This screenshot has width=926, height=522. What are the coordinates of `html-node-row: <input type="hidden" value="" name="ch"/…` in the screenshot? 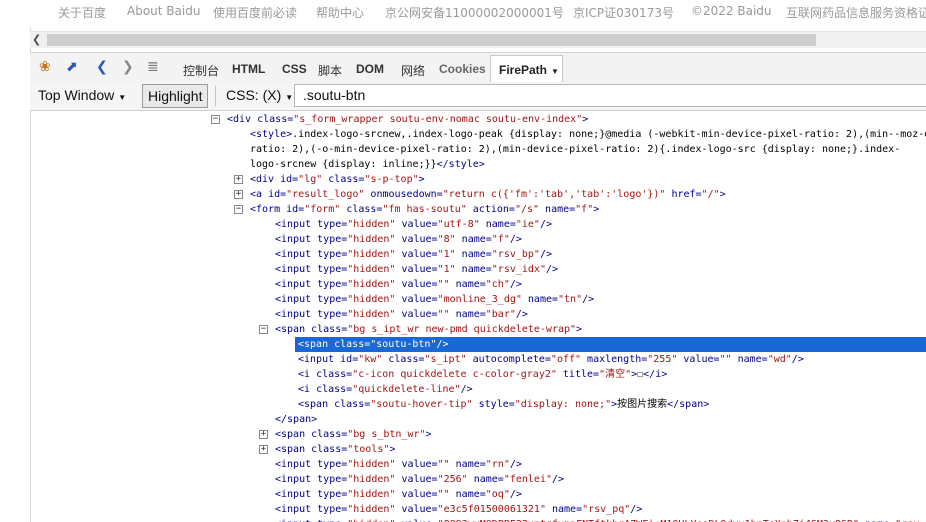 It's located at (398, 284).